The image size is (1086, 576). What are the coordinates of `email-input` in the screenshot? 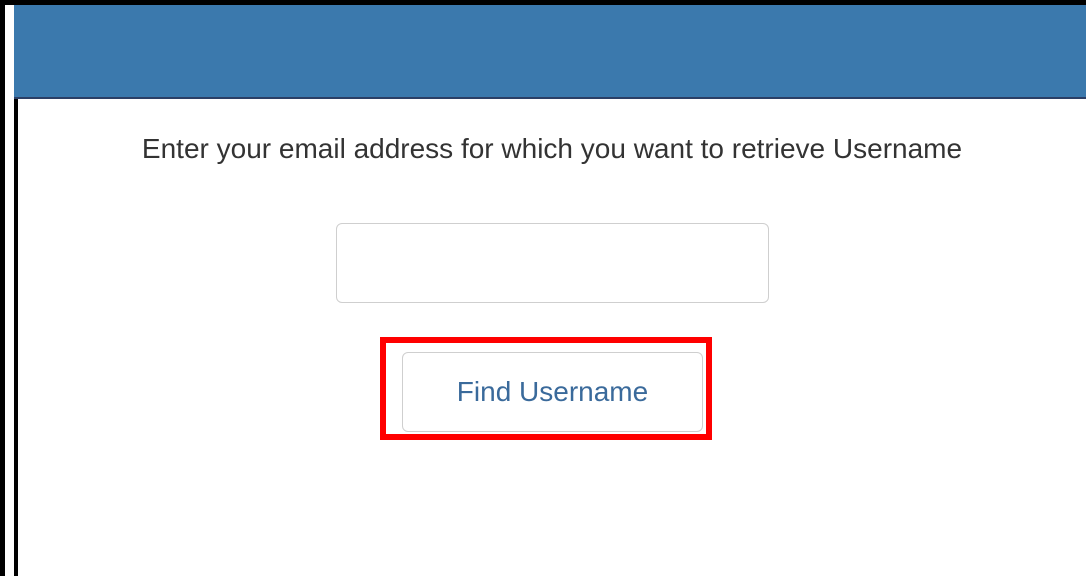 It's located at (552, 263).